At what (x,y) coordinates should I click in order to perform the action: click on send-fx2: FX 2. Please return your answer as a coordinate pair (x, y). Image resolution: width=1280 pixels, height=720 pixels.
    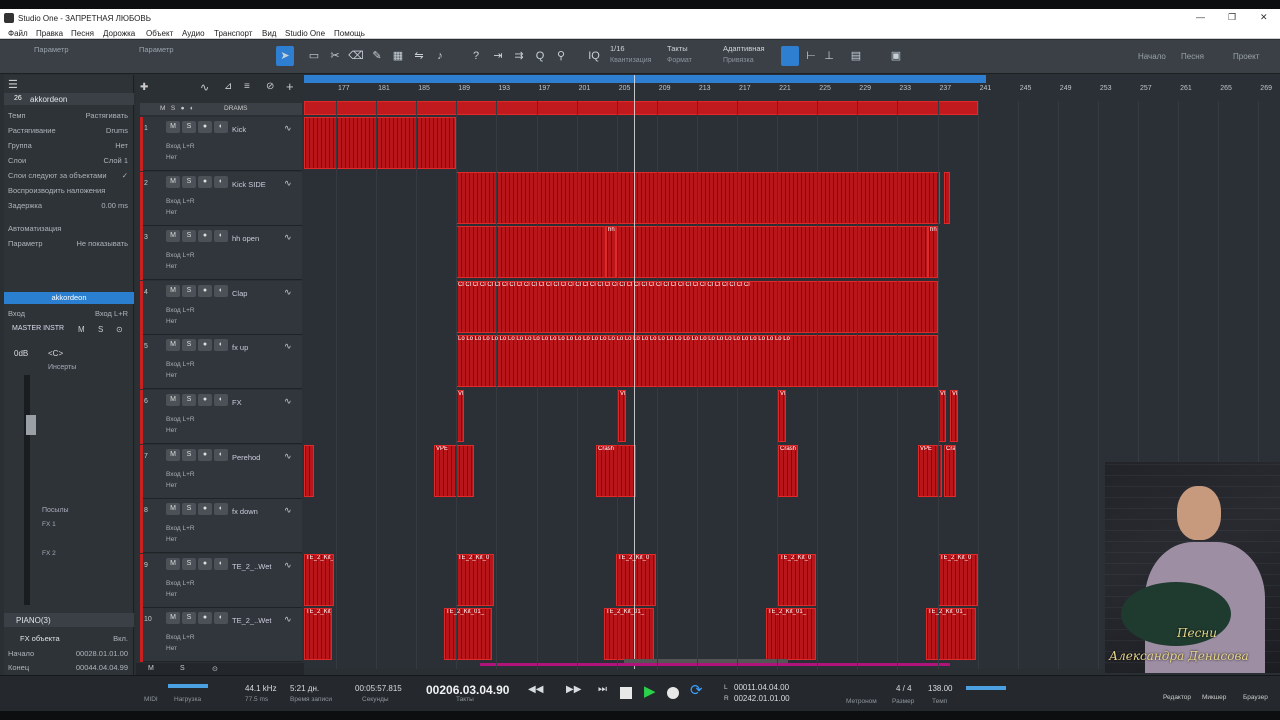
    Looking at the image, I should click on (49, 553).